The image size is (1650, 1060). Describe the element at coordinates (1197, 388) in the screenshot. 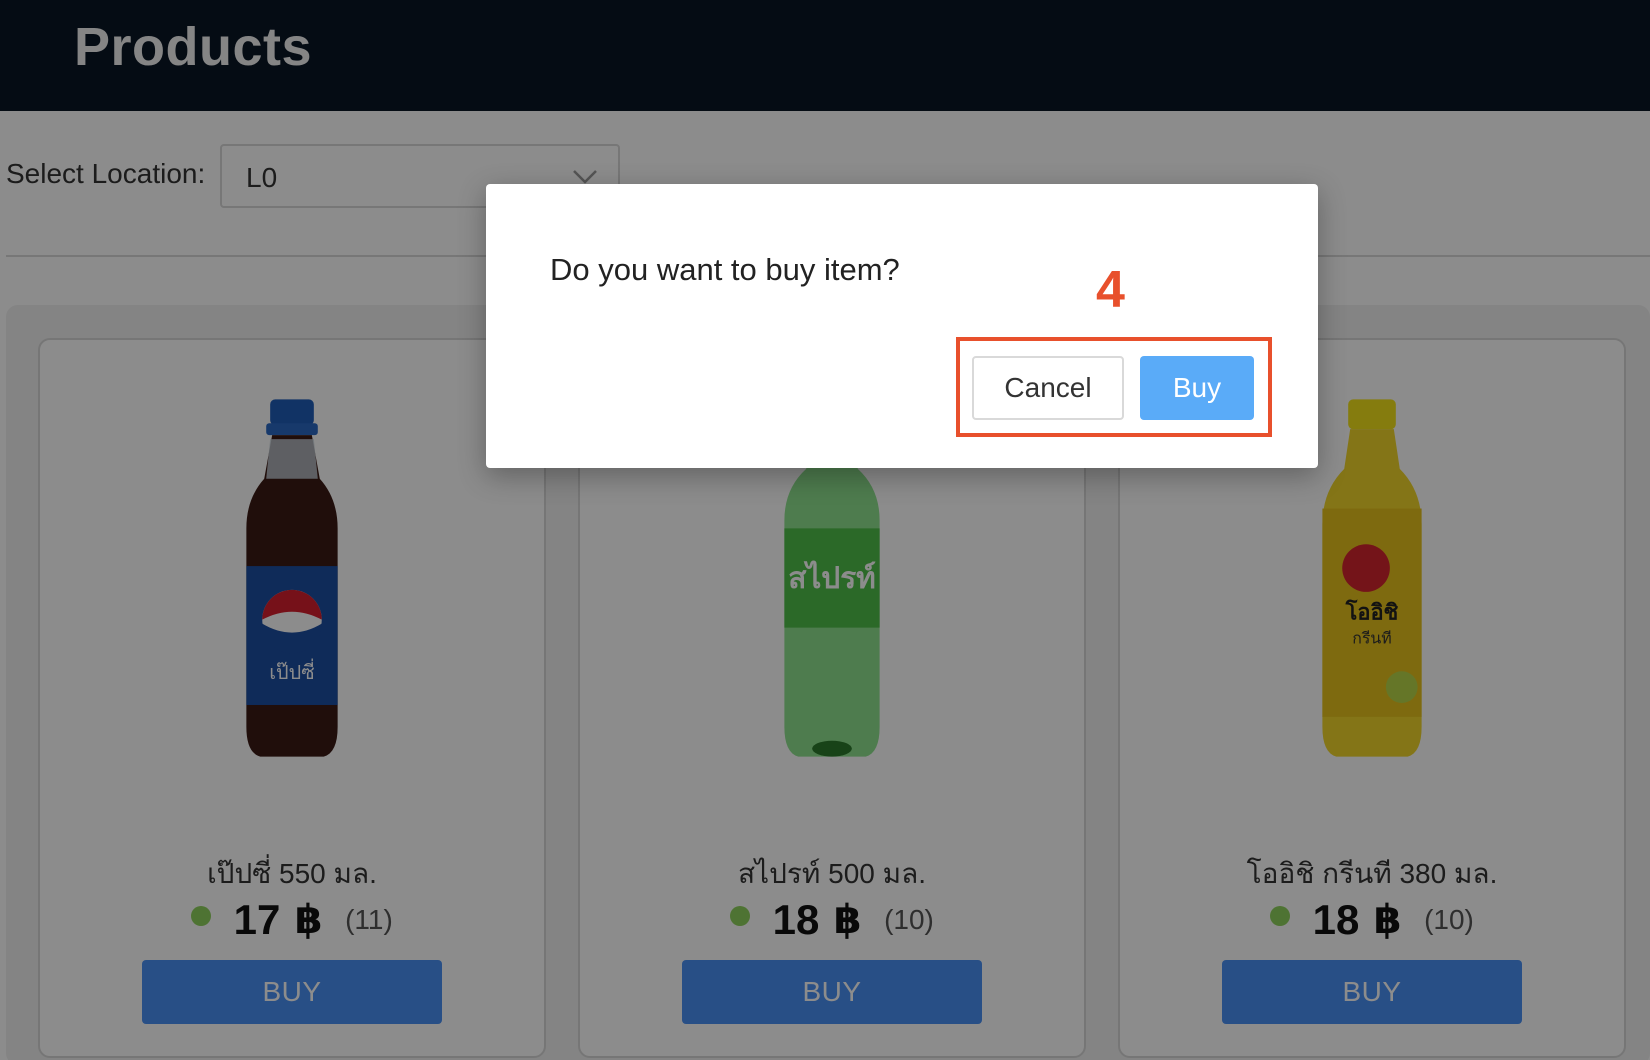

I see `confirm-buy-button: Buy` at that location.